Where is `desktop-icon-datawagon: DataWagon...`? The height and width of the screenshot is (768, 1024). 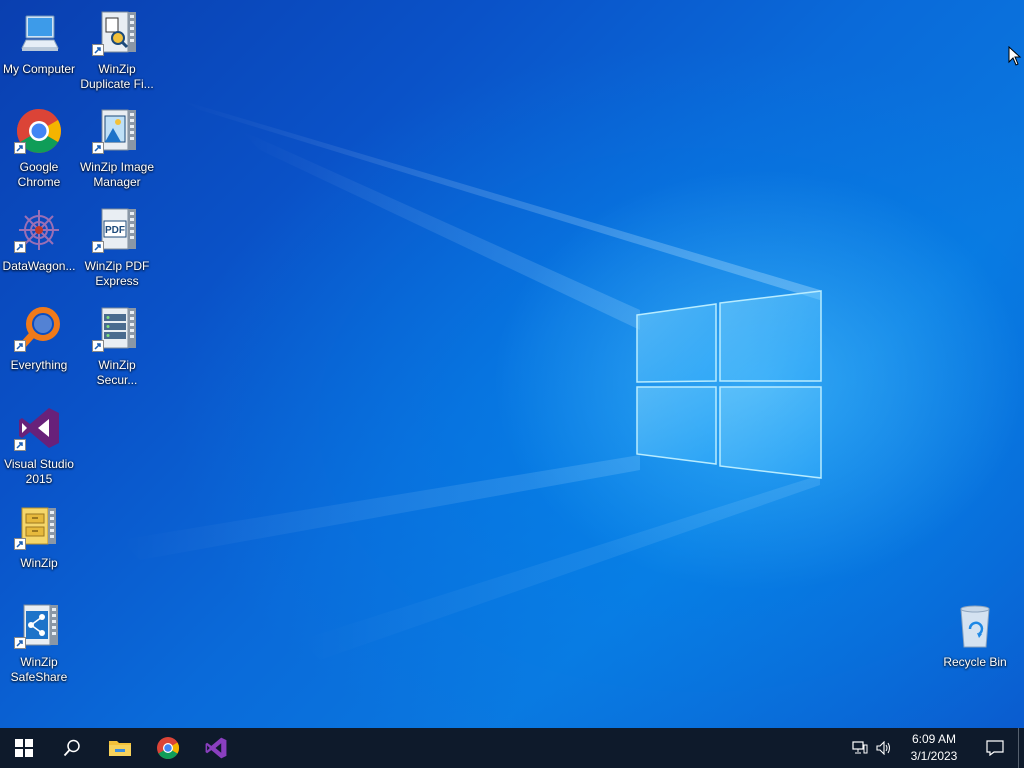 desktop-icon-datawagon: DataWagon... is located at coordinates (39, 239).